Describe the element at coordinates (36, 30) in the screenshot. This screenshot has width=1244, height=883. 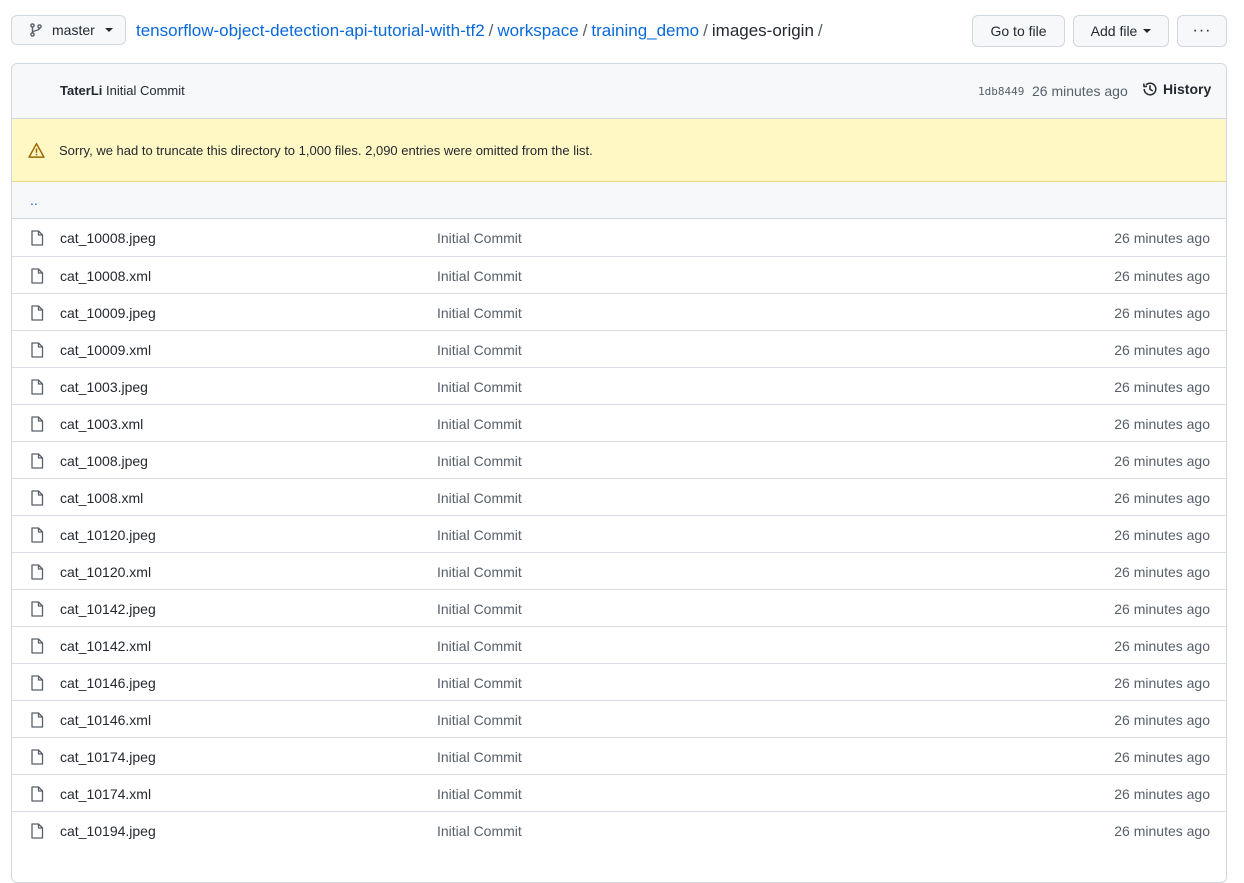
I see `git-branch-icon` at that location.